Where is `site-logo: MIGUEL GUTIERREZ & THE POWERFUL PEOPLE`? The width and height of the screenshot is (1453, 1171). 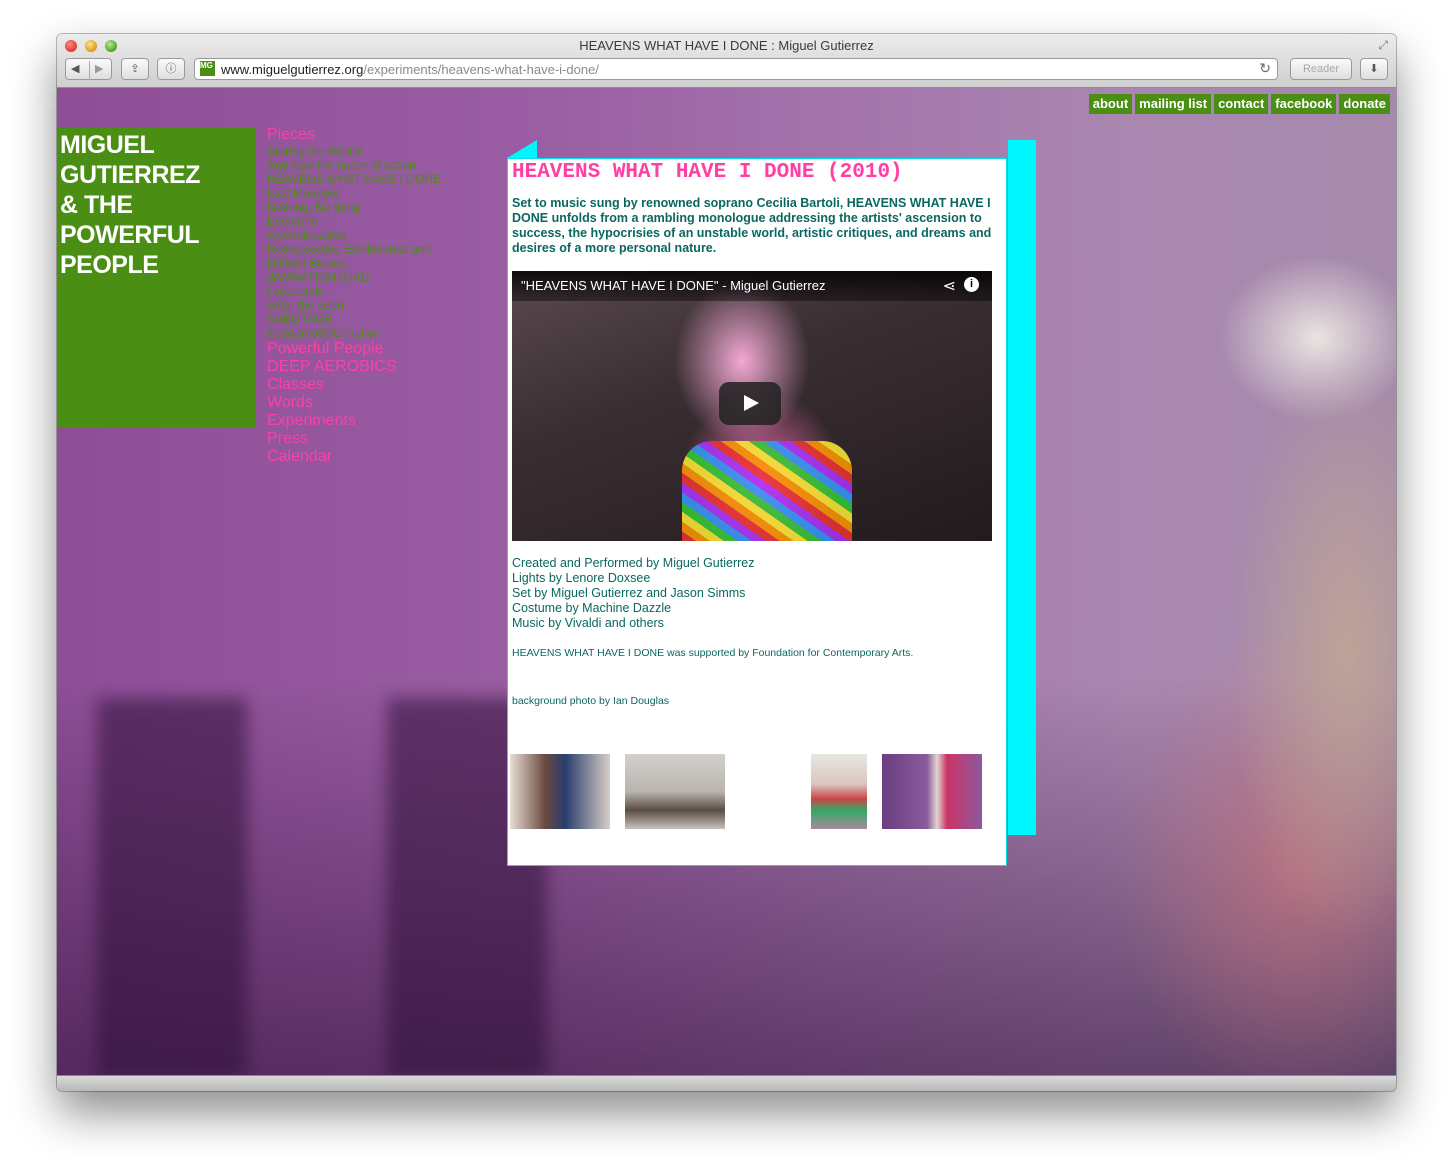 site-logo: MIGUEL GUTIERREZ & THE POWERFUL PEOPLE is located at coordinates (156, 278).